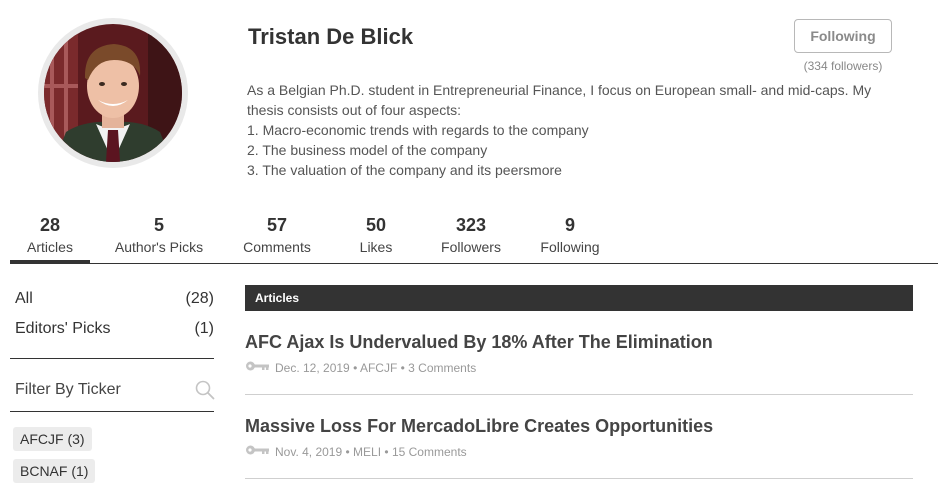 The width and height of the screenshot is (938, 487). What do you see at coordinates (159, 237) in the screenshot?
I see `tab-authors-picks: 5 Author's Picks` at bounding box center [159, 237].